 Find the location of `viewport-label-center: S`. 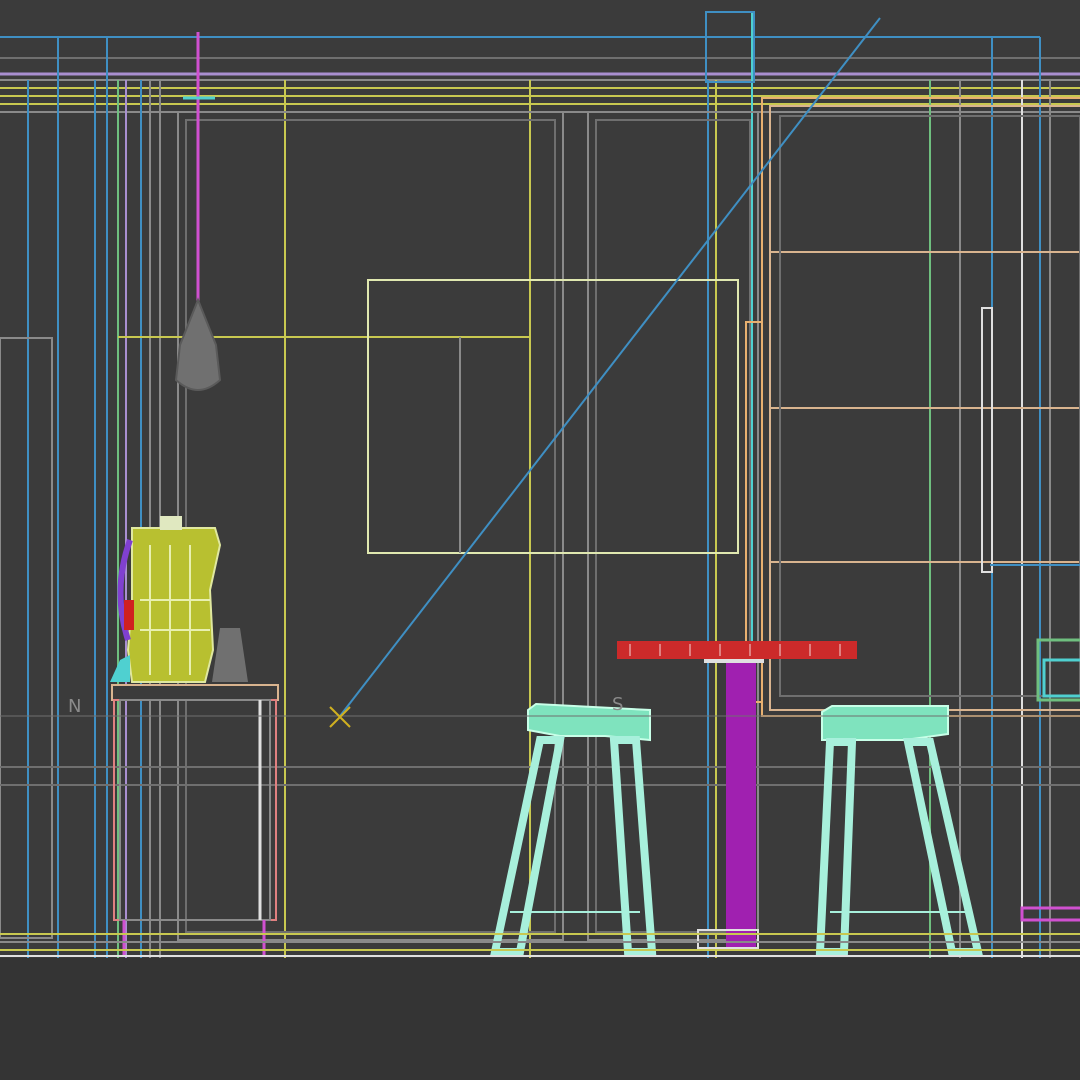

viewport-label-center: S is located at coordinates (617, 704).